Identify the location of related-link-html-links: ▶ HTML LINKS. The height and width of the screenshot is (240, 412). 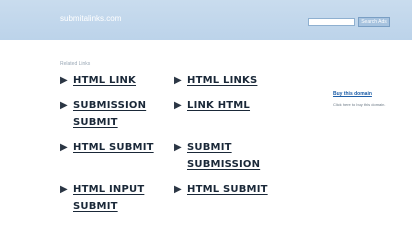
(229, 80).